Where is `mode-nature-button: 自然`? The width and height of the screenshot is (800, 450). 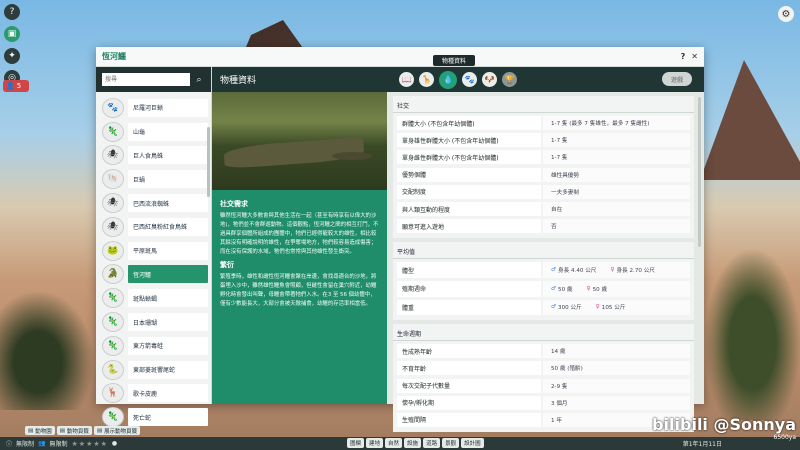 mode-nature-button: 自然 is located at coordinates (394, 443).